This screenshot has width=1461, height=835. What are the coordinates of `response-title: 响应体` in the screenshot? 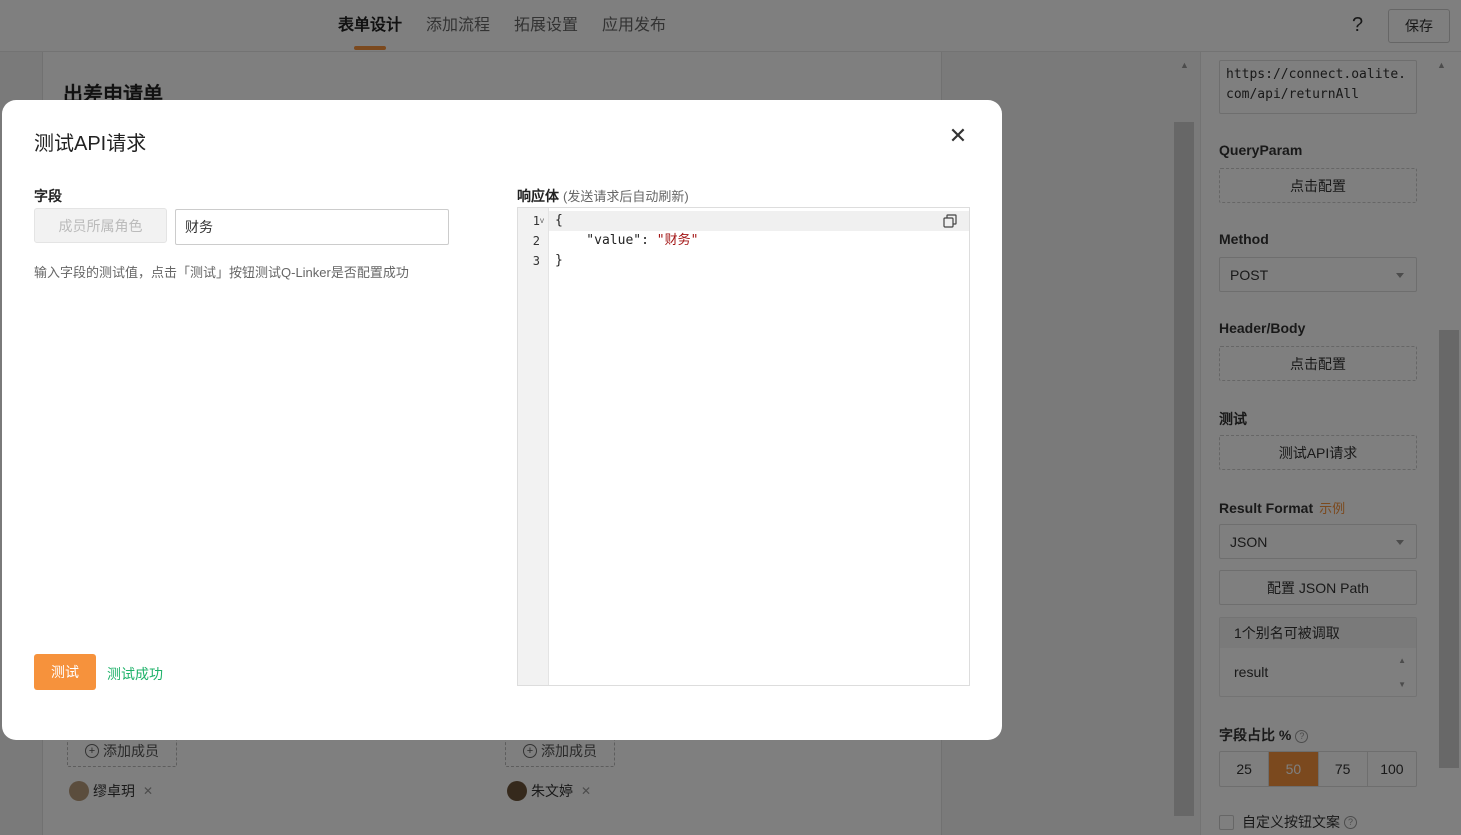 It's located at (538, 196).